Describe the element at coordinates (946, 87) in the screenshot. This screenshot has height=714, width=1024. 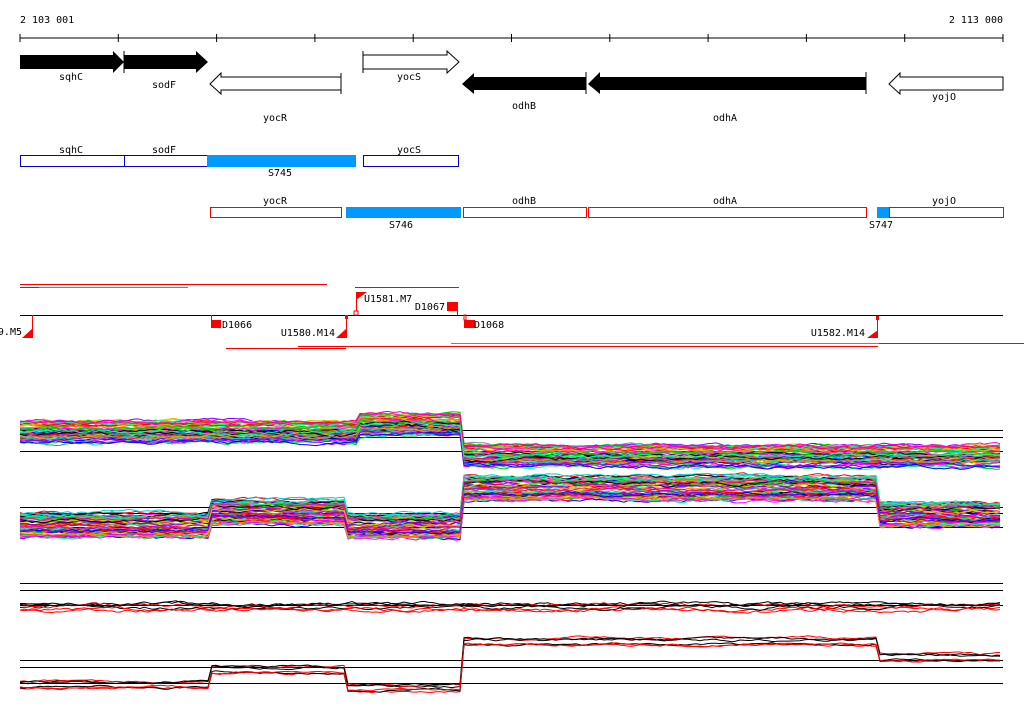
I see `gene-yojO: yojO` at that location.